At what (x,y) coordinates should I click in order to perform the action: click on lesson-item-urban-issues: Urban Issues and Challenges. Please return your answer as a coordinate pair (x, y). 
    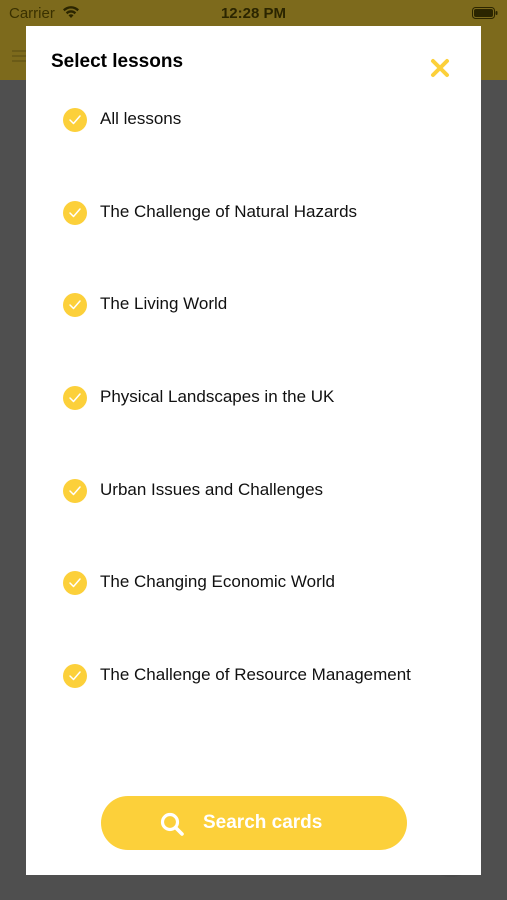
    Looking at the image, I should click on (263, 492).